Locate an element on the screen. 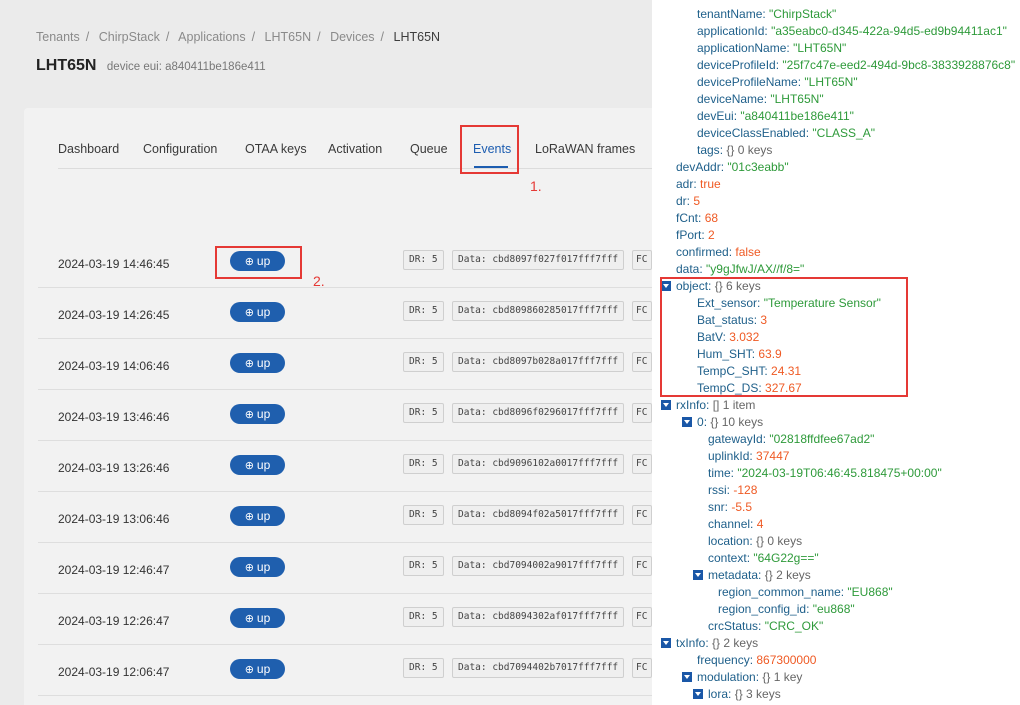 The height and width of the screenshot is (705, 1020). json-line-frequency: frequency: 867300000 is located at coordinates (757, 660).